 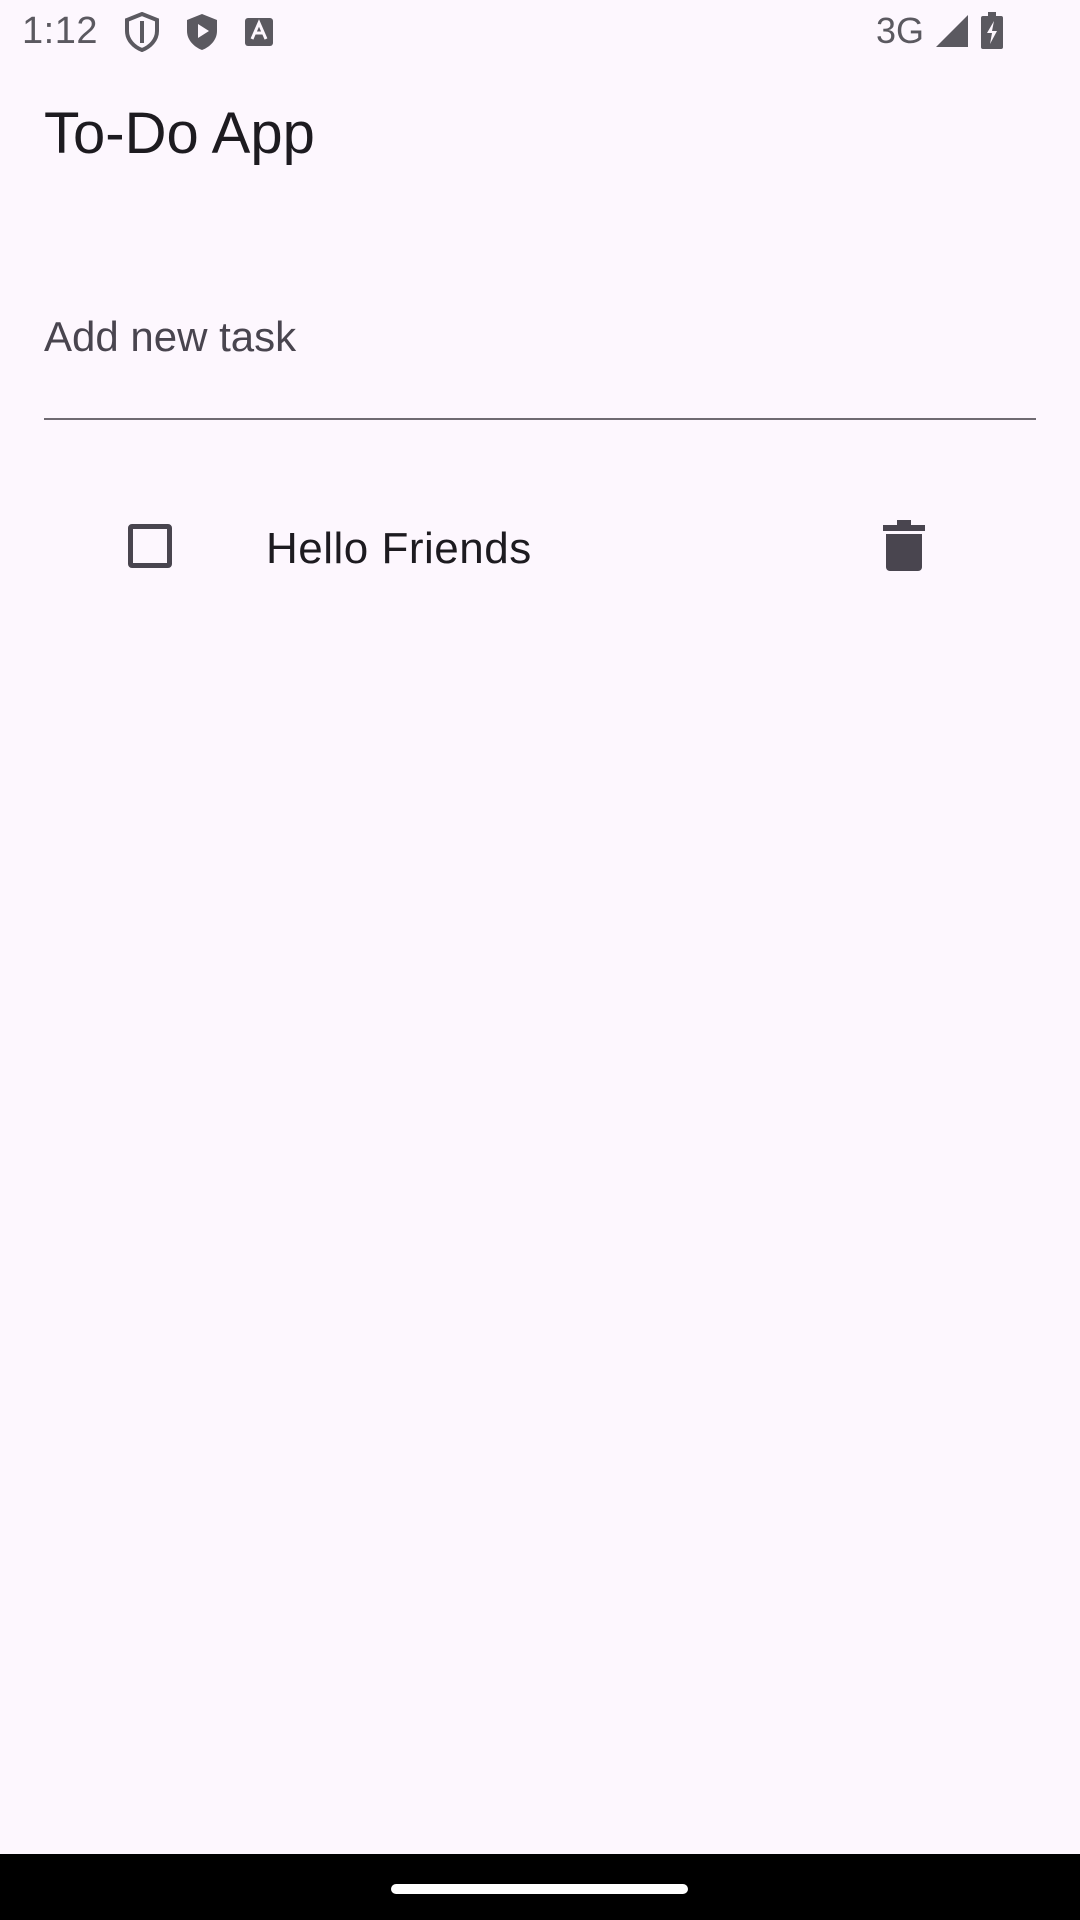 I want to click on task-item: Hello Friends, so click(x=540, y=550).